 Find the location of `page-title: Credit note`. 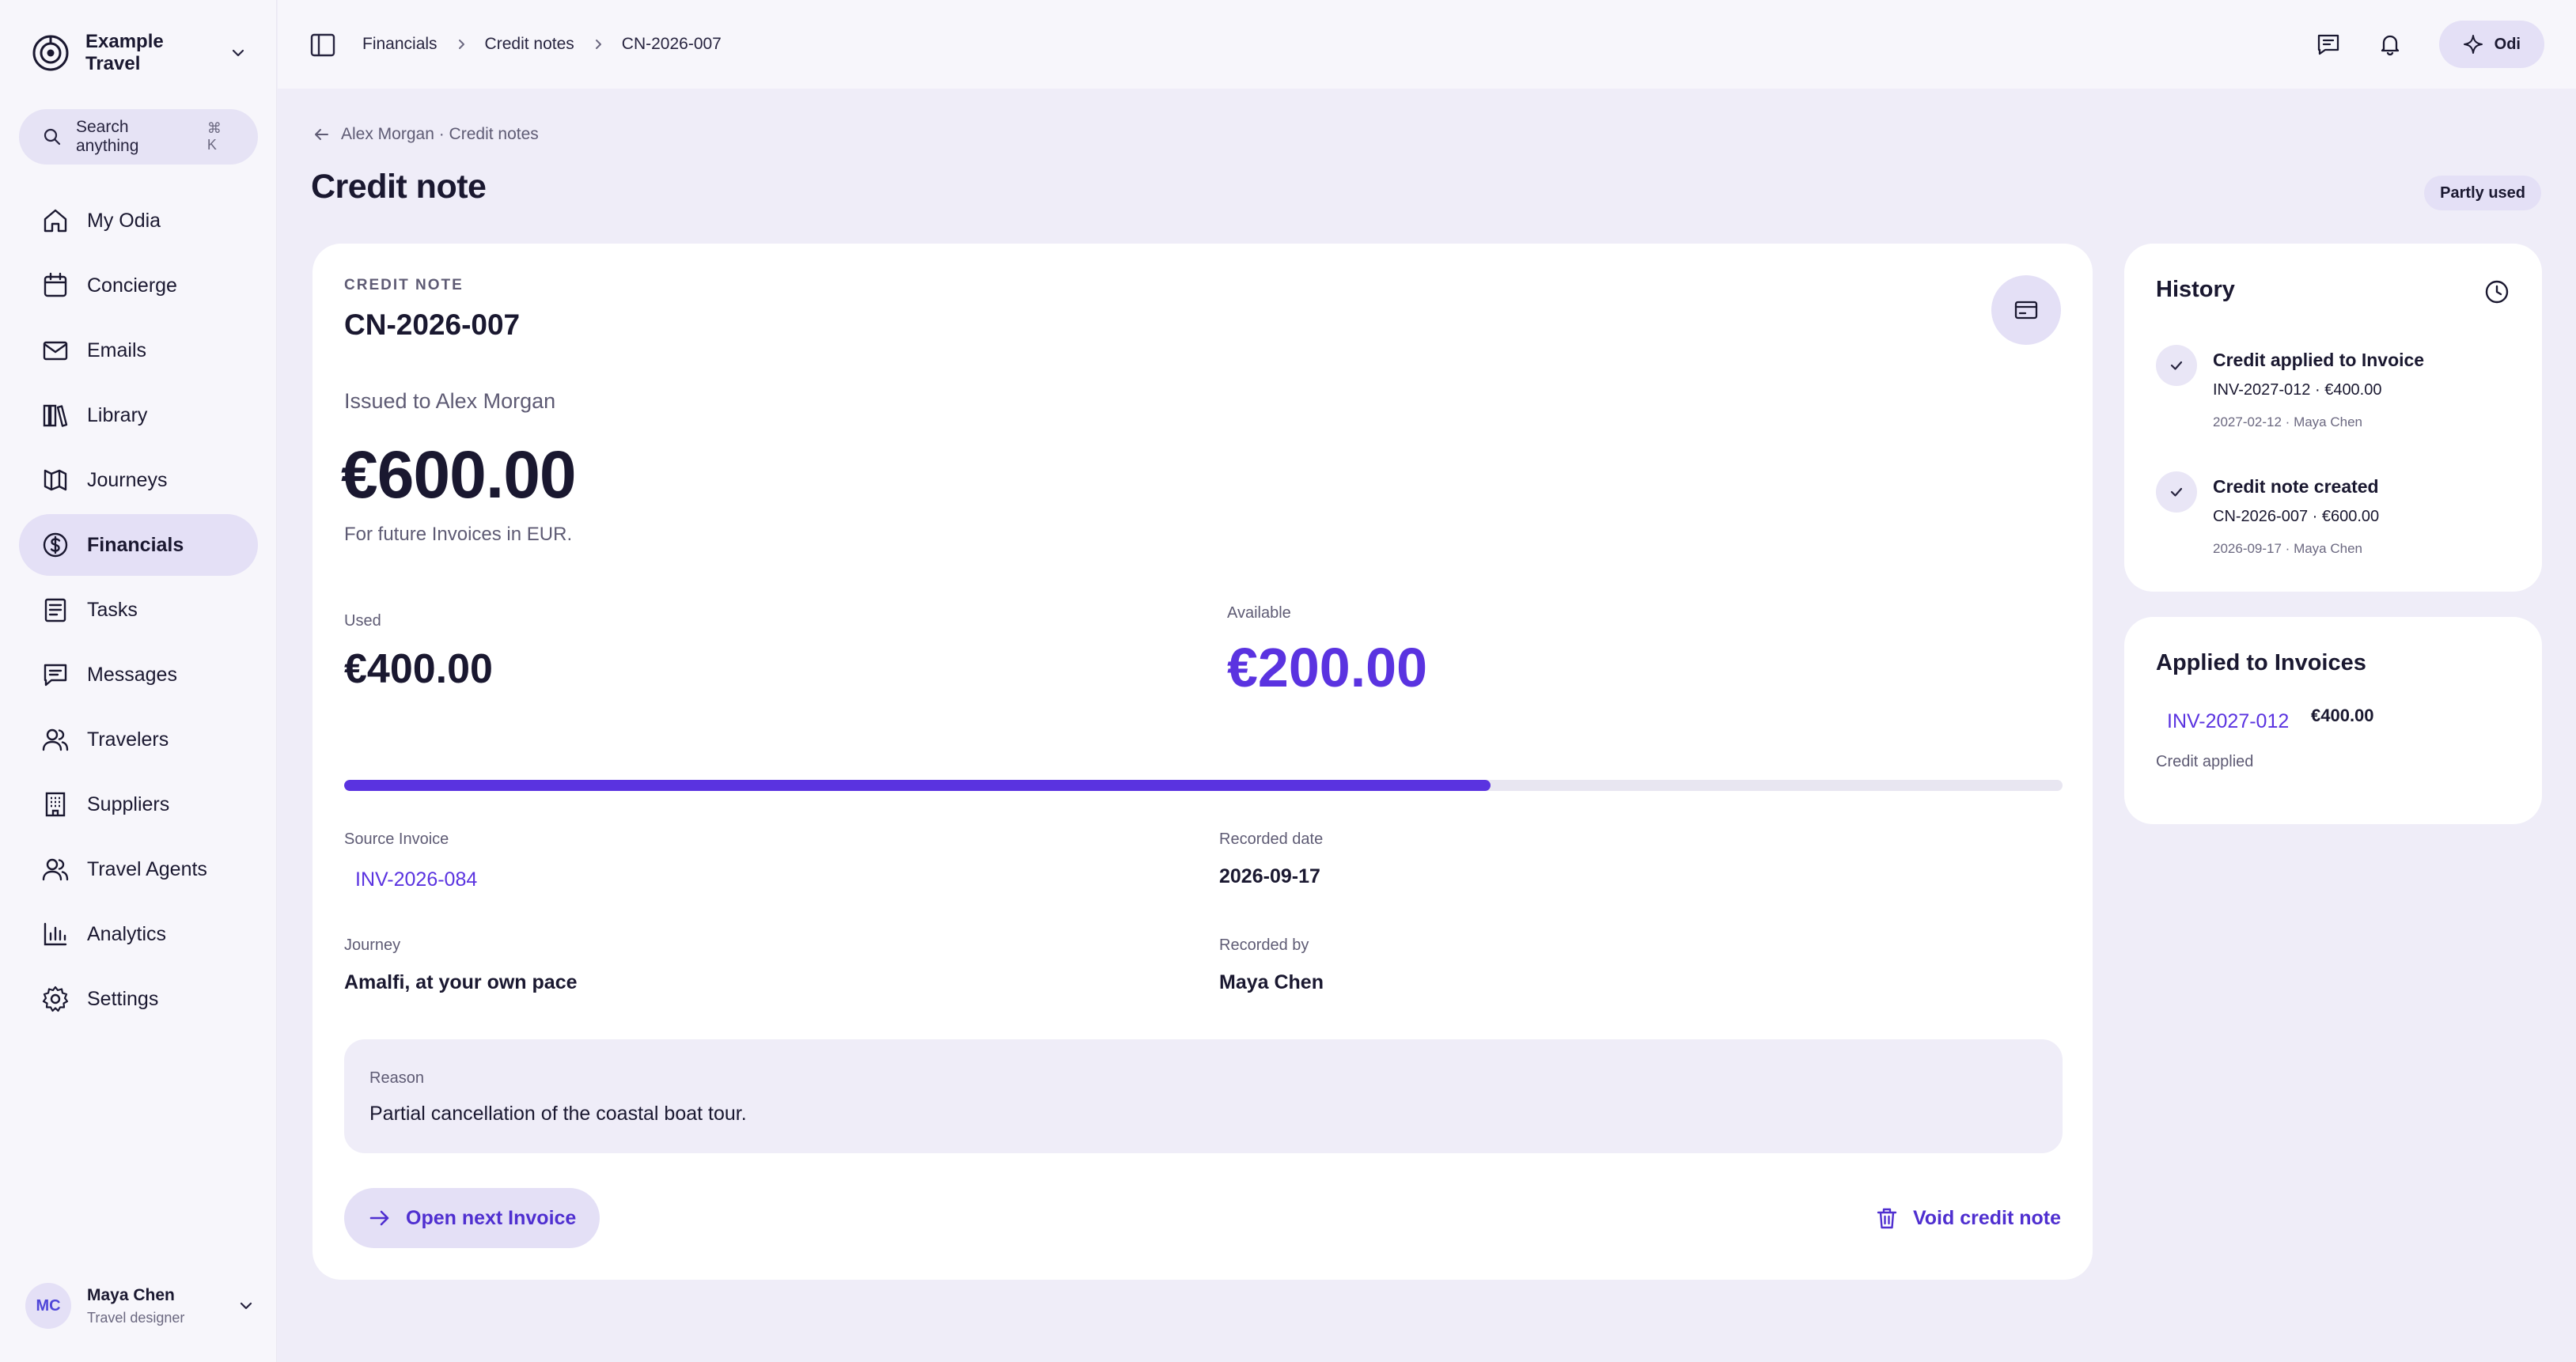

page-title: Credit note is located at coordinates (399, 187).